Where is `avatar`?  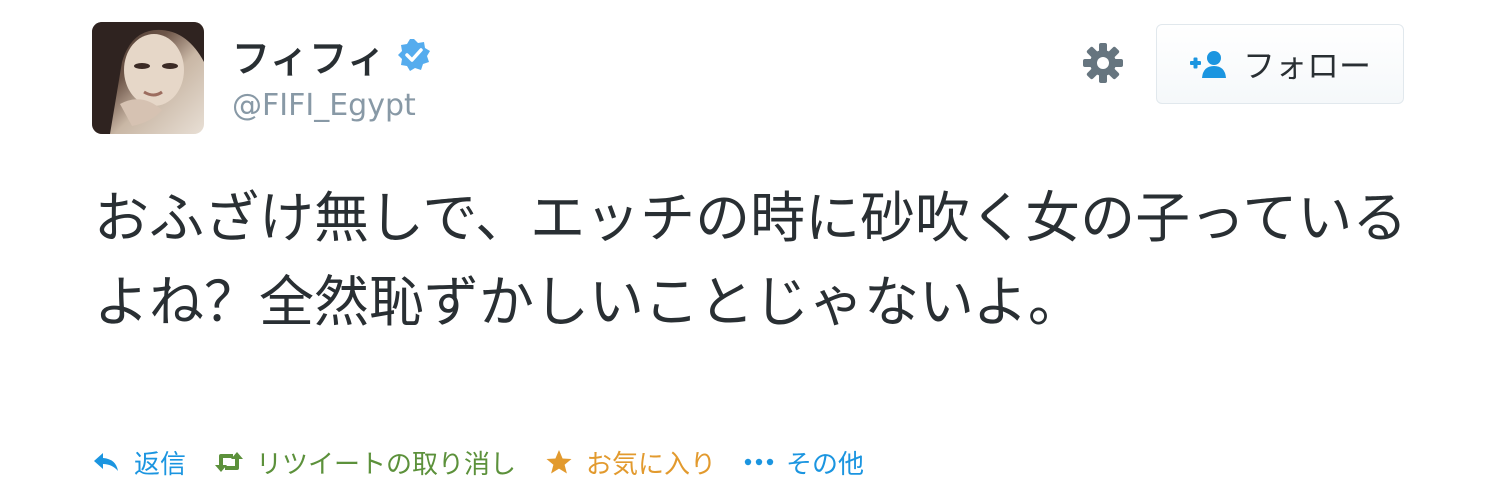 avatar is located at coordinates (148, 78).